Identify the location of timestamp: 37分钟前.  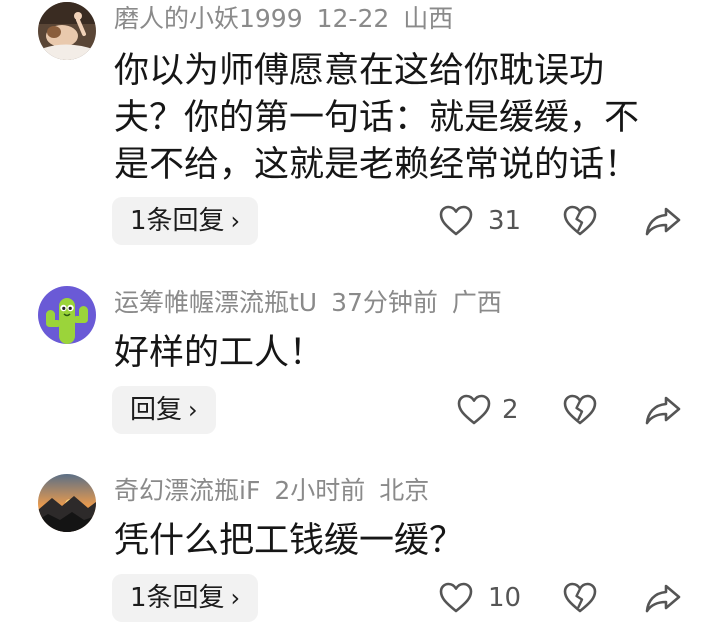
(384, 302).